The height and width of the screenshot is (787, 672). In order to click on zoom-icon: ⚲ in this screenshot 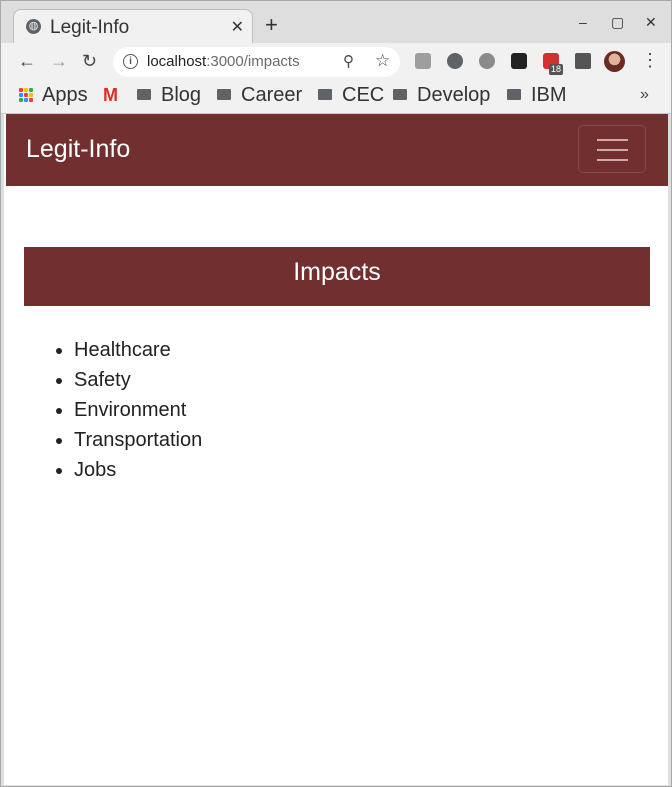, I will do `click(348, 61)`.